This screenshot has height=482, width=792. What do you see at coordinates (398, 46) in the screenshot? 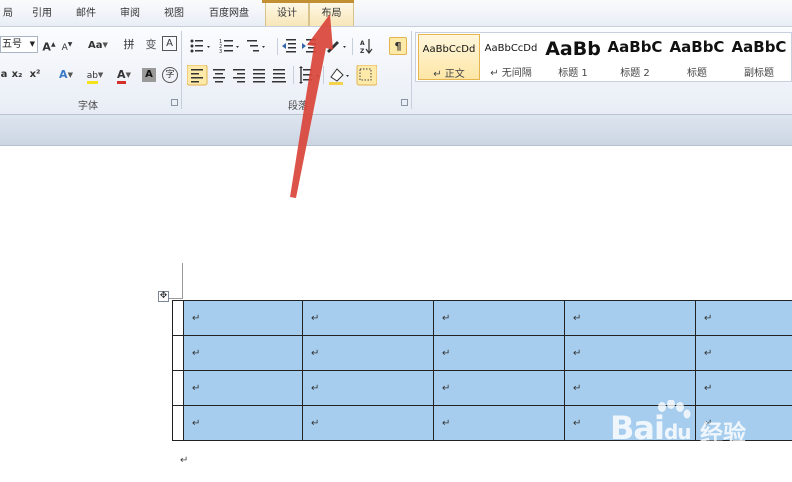
I see `show-formatting-marks-button: ¶` at bounding box center [398, 46].